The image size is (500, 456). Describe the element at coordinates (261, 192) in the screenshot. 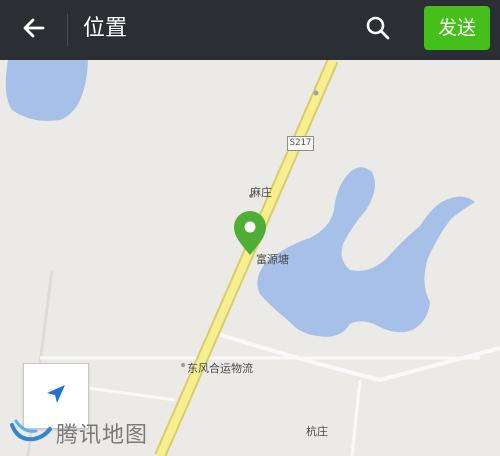

I see `place-label-north: 麻庄` at that location.